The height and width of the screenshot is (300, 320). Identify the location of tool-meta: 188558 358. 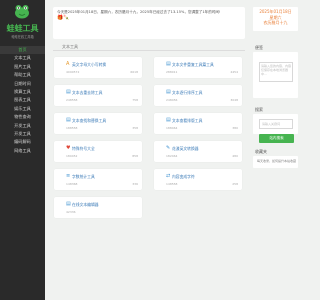
(102, 128).